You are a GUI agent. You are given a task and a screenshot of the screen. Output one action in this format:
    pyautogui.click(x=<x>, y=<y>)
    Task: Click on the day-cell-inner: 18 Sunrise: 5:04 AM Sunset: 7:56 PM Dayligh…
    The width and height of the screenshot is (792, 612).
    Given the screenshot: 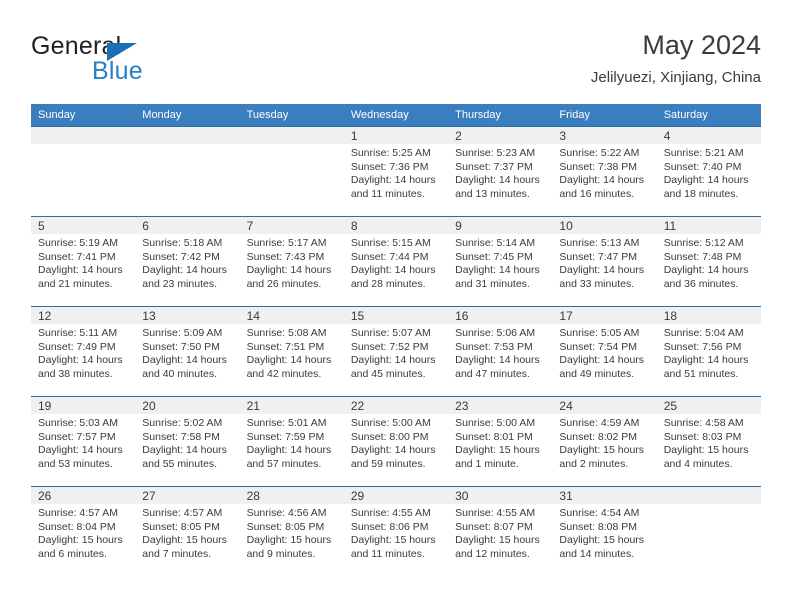 What is the action you would take?
    pyautogui.click(x=708, y=351)
    